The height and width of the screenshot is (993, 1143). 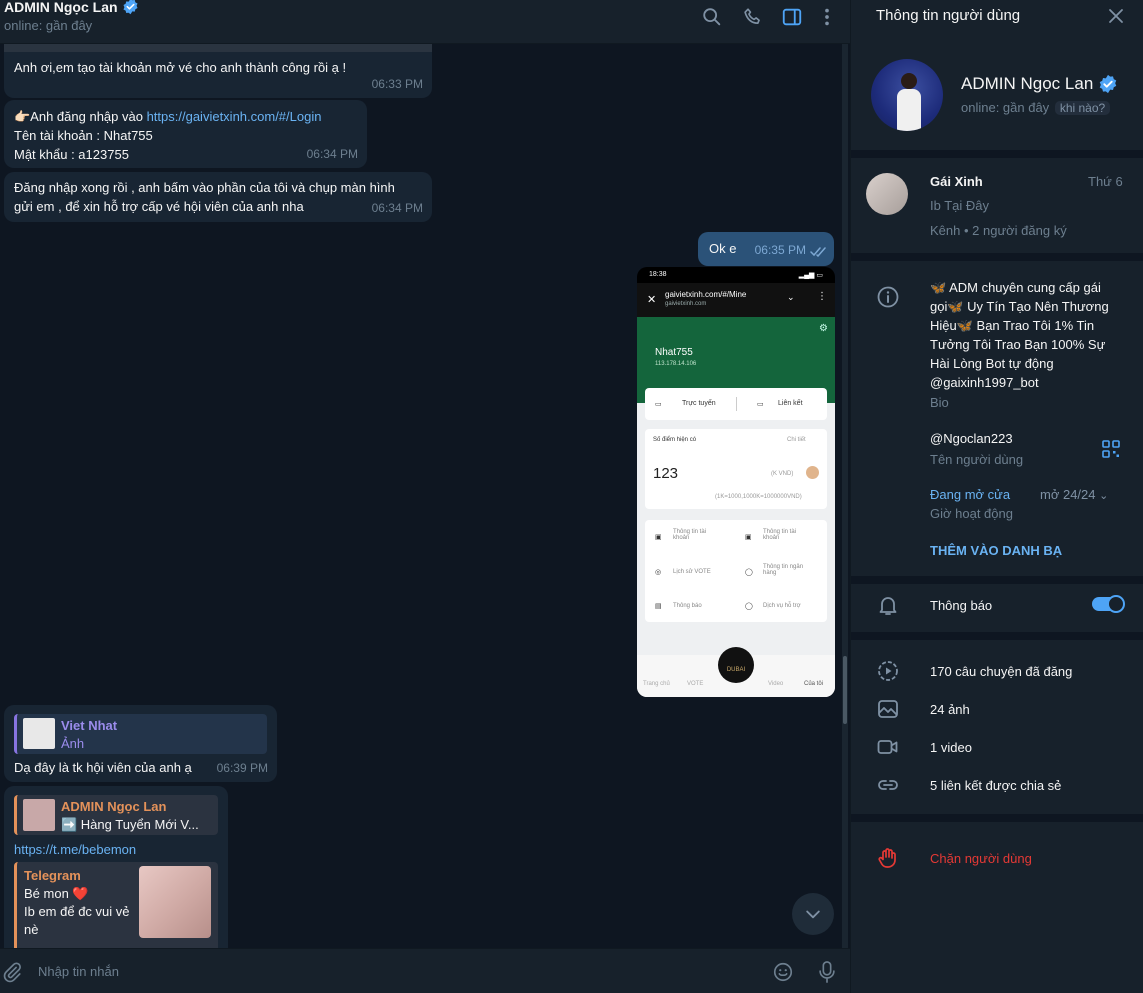 What do you see at coordinates (712, 17) in the screenshot?
I see `search-icon` at bounding box center [712, 17].